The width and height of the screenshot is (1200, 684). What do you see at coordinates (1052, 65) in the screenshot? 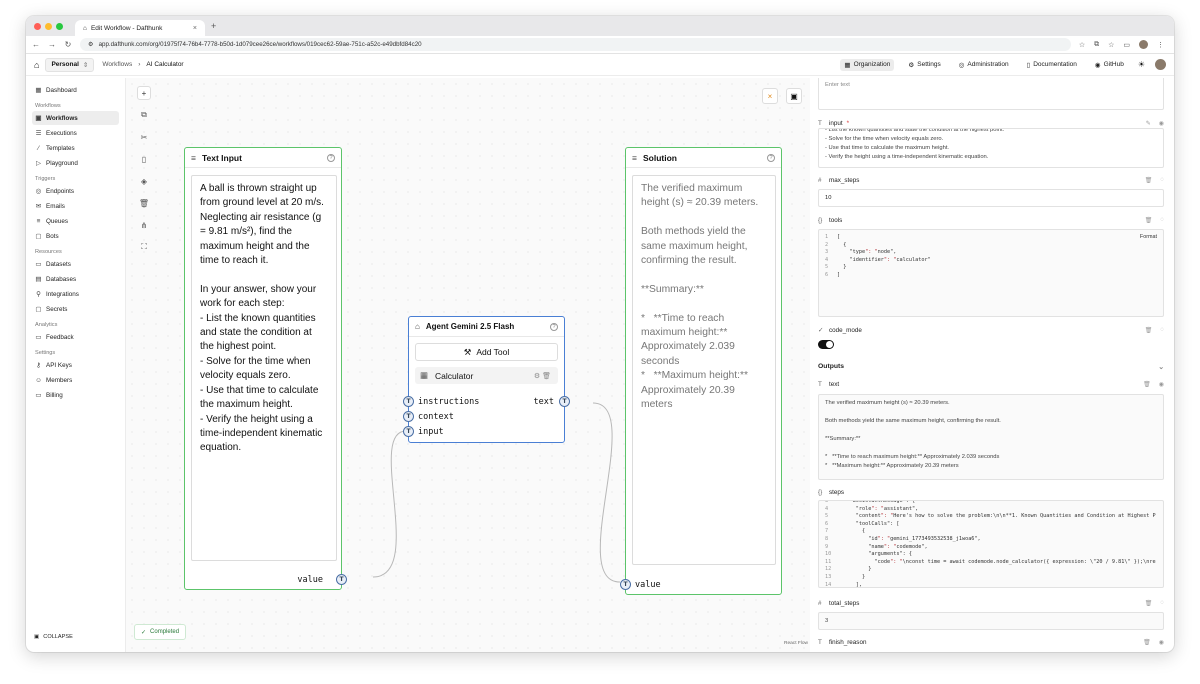
I see `documentation-link: ▯ Documentation` at bounding box center [1052, 65].